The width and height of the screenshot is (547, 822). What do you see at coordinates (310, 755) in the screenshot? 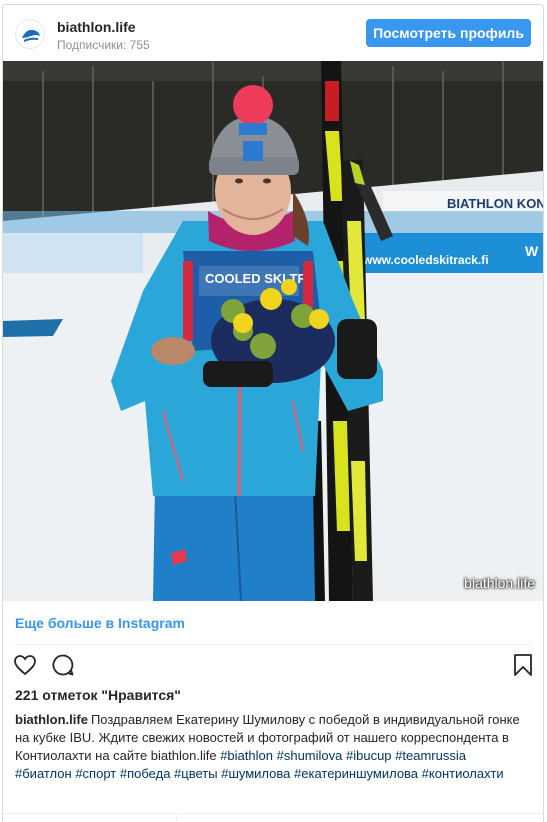
I see `hashtag-link: #shumilova` at bounding box center [310, 755].